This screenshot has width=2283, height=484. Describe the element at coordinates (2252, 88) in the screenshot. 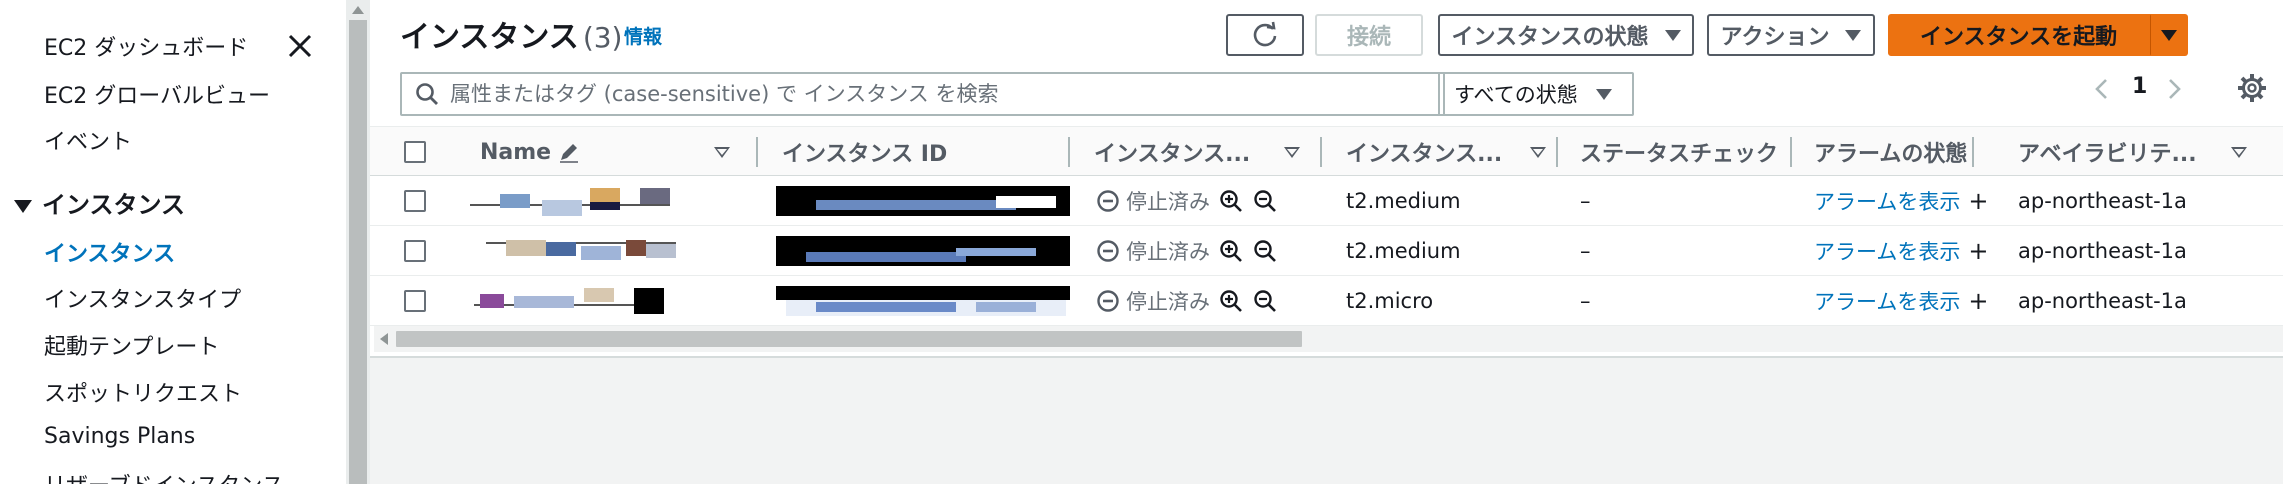

I see `settings-gear-icon` at that location.